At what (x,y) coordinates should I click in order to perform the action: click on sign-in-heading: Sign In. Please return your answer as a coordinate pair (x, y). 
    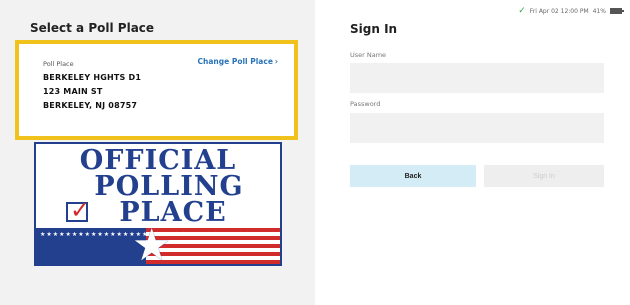
    Looking at the image, I should click on (374, 29).